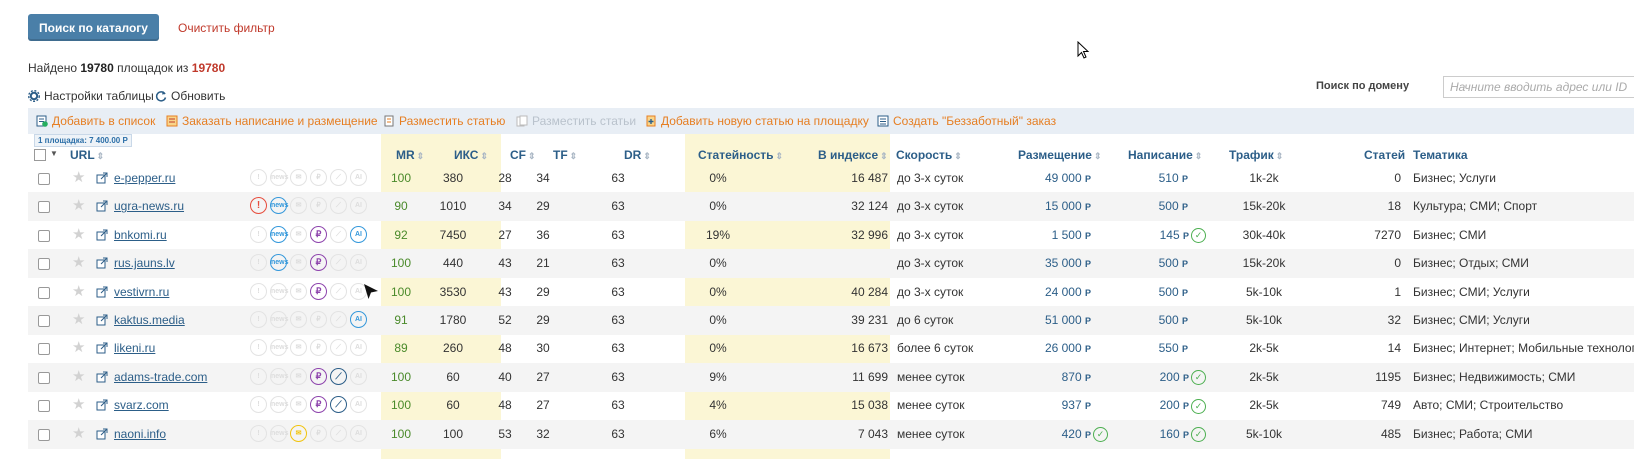 Image resolution: width=1634 pixels, height=459 pixels. What do you see at coordinates (966, 121) in the screenshot?
I see `create-carefree-order-button: Создать "Беззаботный" заказ` at bounding box center [966, 121].